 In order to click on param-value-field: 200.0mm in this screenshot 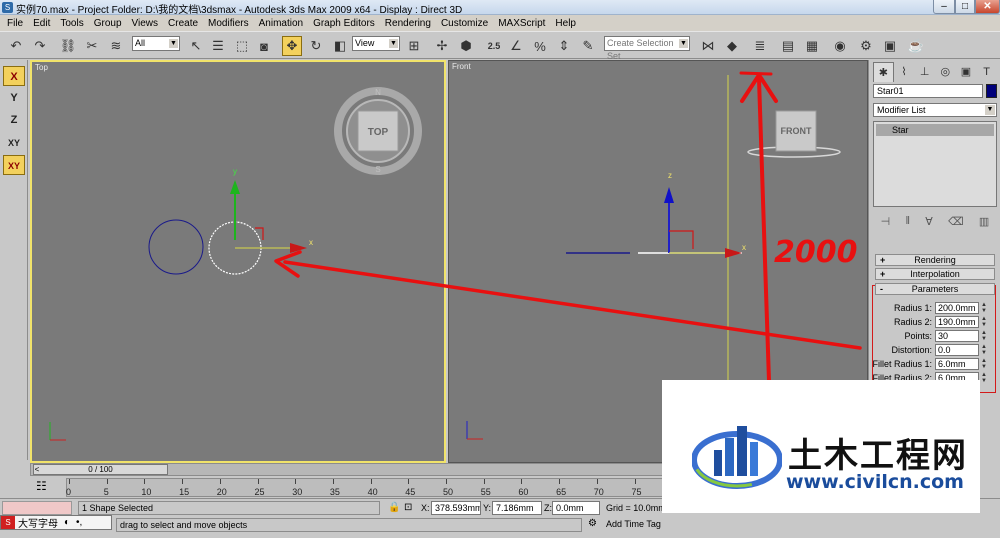, I will do `click(957, 308)`.